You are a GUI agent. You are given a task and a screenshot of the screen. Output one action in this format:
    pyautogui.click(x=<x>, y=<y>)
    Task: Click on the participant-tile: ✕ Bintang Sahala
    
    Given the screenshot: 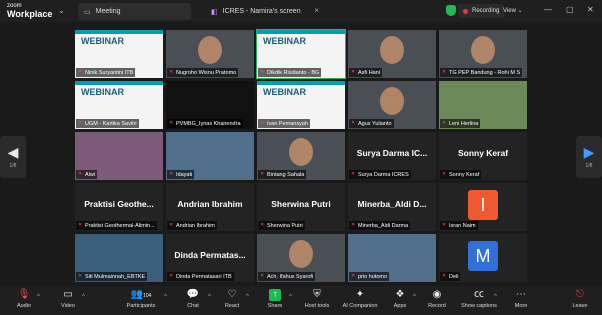 What is the action you would take?
    pyautogui.click(x=301, y=156)
    